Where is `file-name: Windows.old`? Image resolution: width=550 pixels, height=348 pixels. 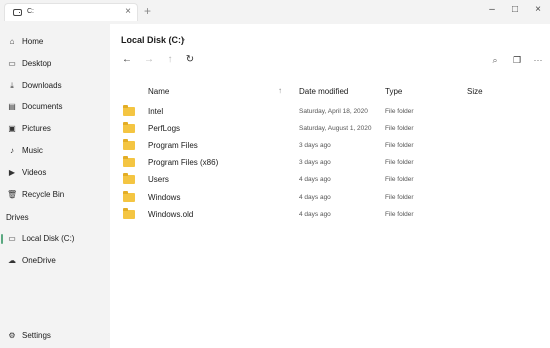
file-name: Windows.old is located at coordinates (171, 214).